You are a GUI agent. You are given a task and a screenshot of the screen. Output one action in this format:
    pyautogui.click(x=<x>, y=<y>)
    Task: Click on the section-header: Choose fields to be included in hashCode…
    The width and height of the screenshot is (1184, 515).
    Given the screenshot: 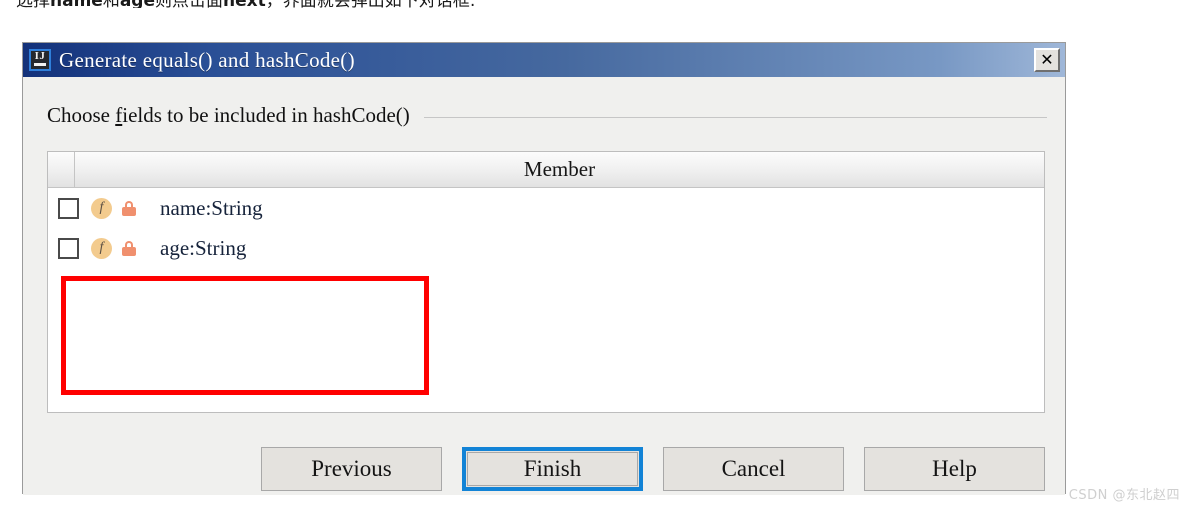 What is the action you would take?
    pyautogui.click(x=547, y=115)
    